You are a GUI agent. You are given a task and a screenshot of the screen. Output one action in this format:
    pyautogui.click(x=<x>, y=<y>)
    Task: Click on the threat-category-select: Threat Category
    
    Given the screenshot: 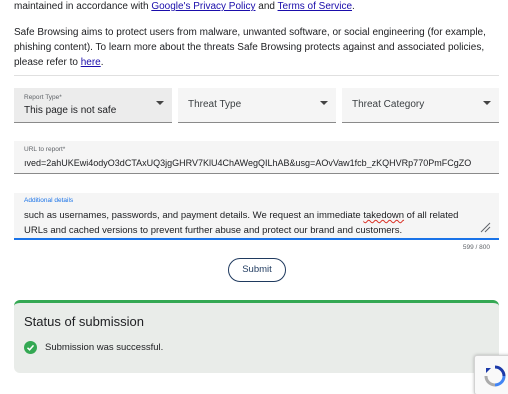 What is the action you would take?
    pyautogui.click(x=420, y=105)
    